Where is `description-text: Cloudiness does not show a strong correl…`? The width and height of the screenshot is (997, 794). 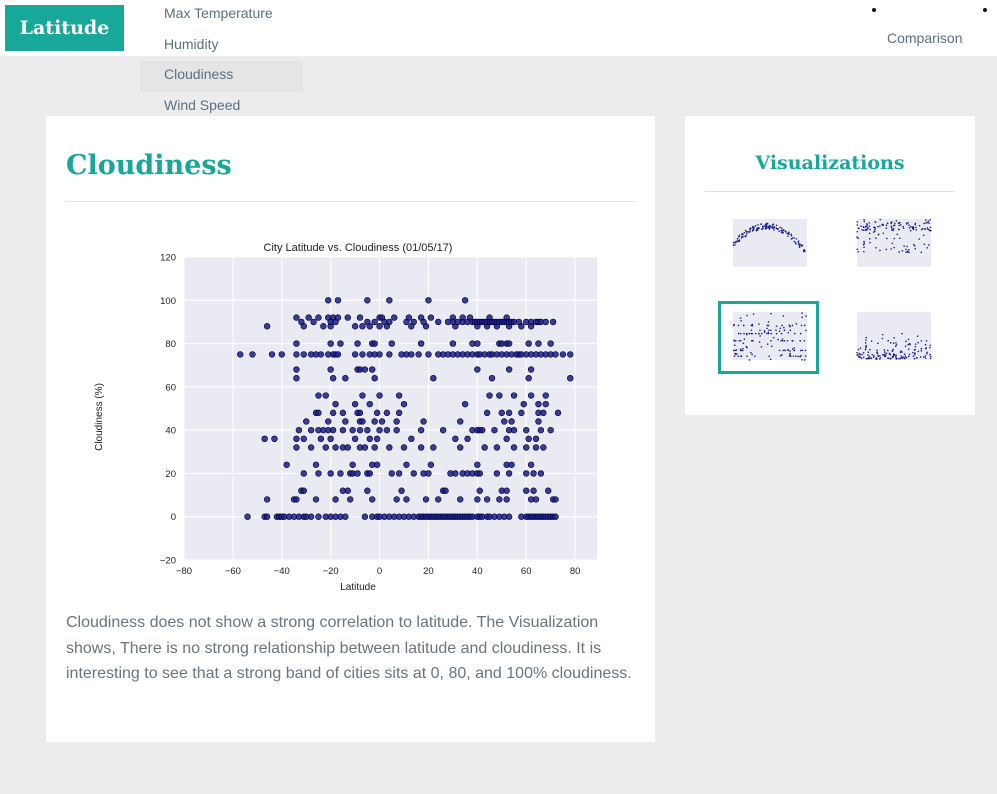
description-text: Cloudiness does not show a strong correl… is located at coordinates (349, 648).